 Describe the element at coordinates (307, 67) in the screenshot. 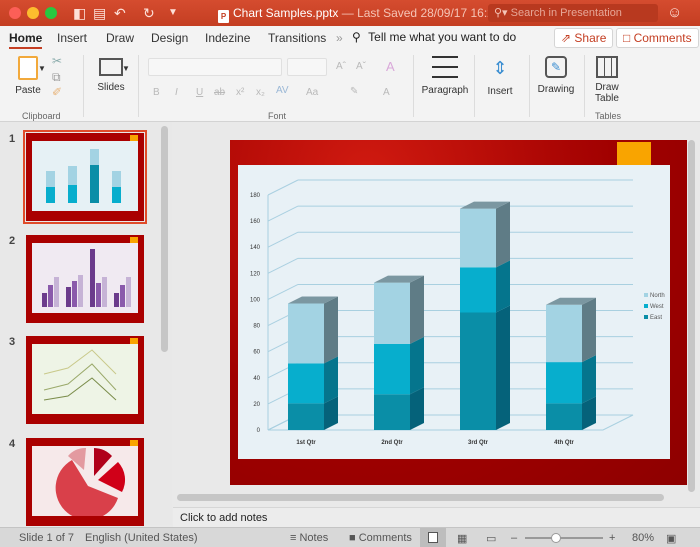

I see `font-size-select` at that location.